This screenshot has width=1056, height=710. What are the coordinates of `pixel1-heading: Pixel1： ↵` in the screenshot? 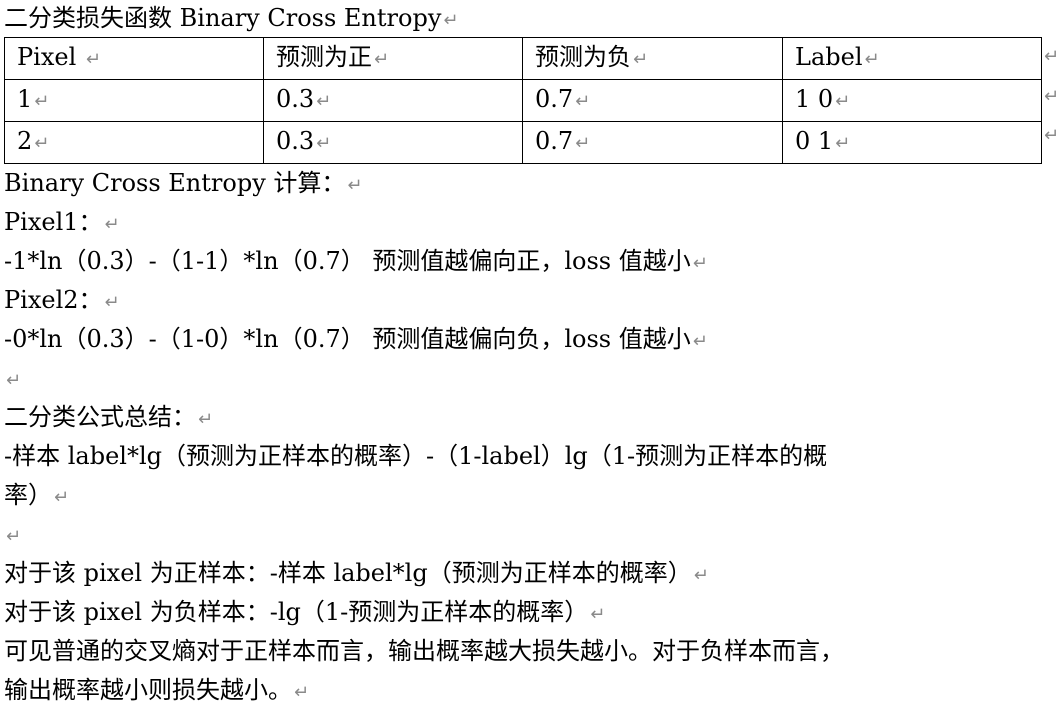 It's located at (62, 222).